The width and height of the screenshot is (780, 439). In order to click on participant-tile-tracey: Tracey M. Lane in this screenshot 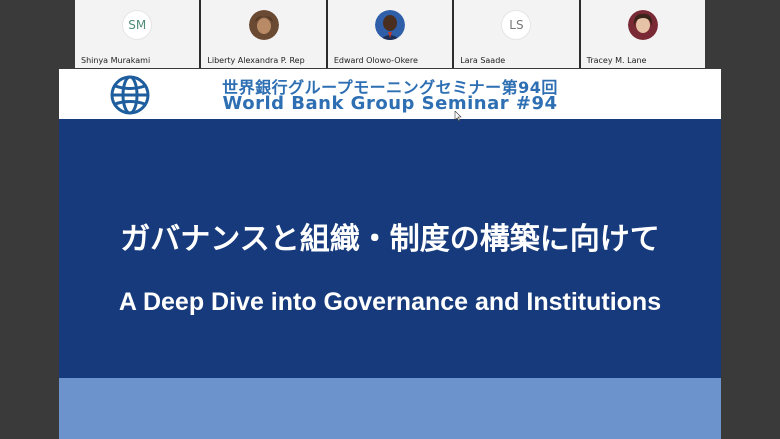, I will do `click(643, 34)`.